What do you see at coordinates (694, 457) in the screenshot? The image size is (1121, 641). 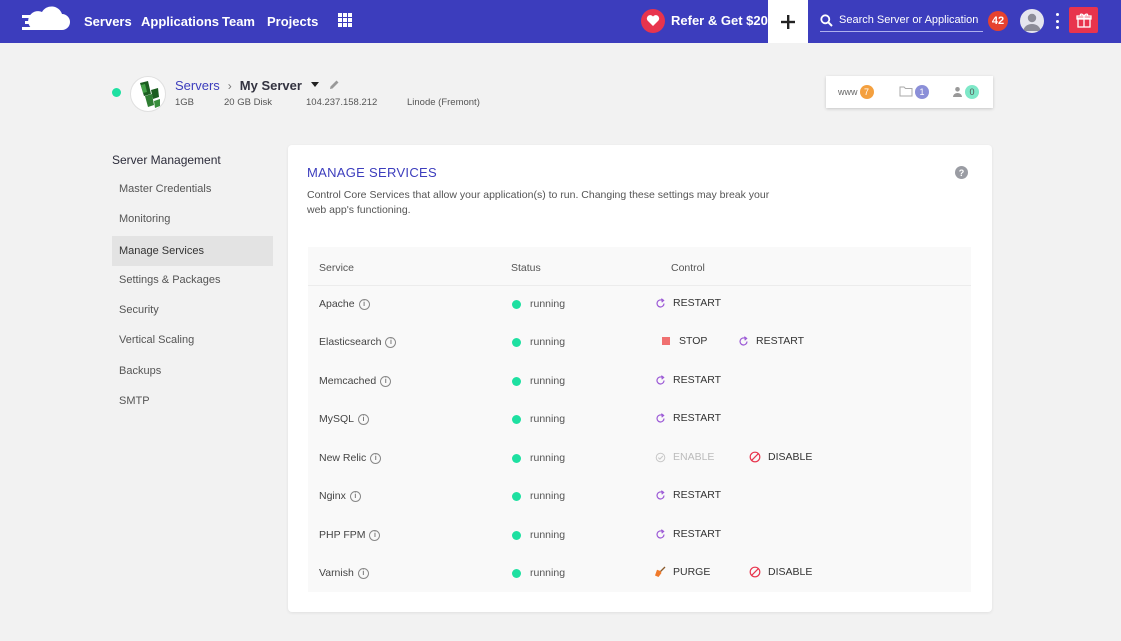 I see `control-label: ENABLE` at bounding box center [694, 457].